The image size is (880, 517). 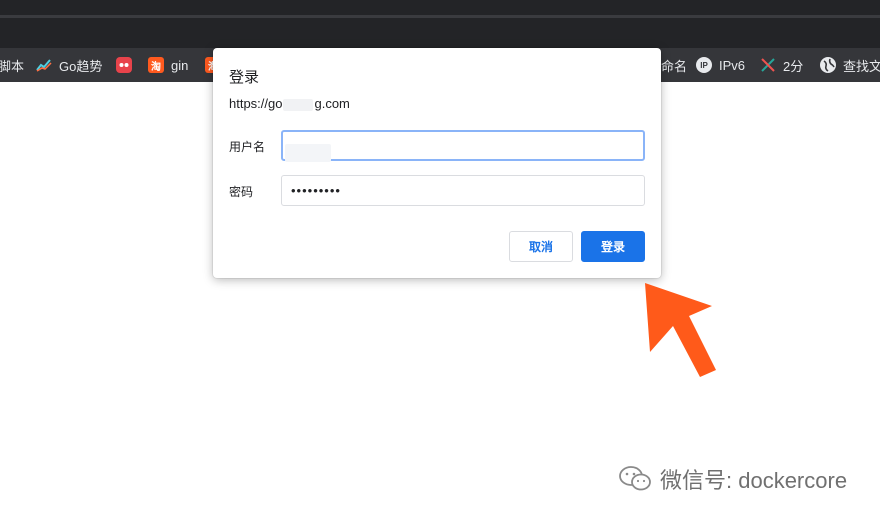 What do you see at coordinates (754, 480) in the screenshot?
I see `watermark-text: 微信号: dockercore` at bounding box center [754, 480].